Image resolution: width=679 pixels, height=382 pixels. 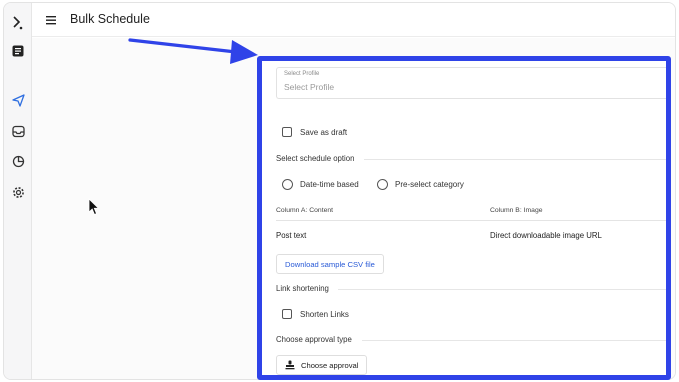 What do you see at coordinates (353, 20) in the screenshot?
I see `top-bar: Bulk Schedule` at bounding box center [353, 20].